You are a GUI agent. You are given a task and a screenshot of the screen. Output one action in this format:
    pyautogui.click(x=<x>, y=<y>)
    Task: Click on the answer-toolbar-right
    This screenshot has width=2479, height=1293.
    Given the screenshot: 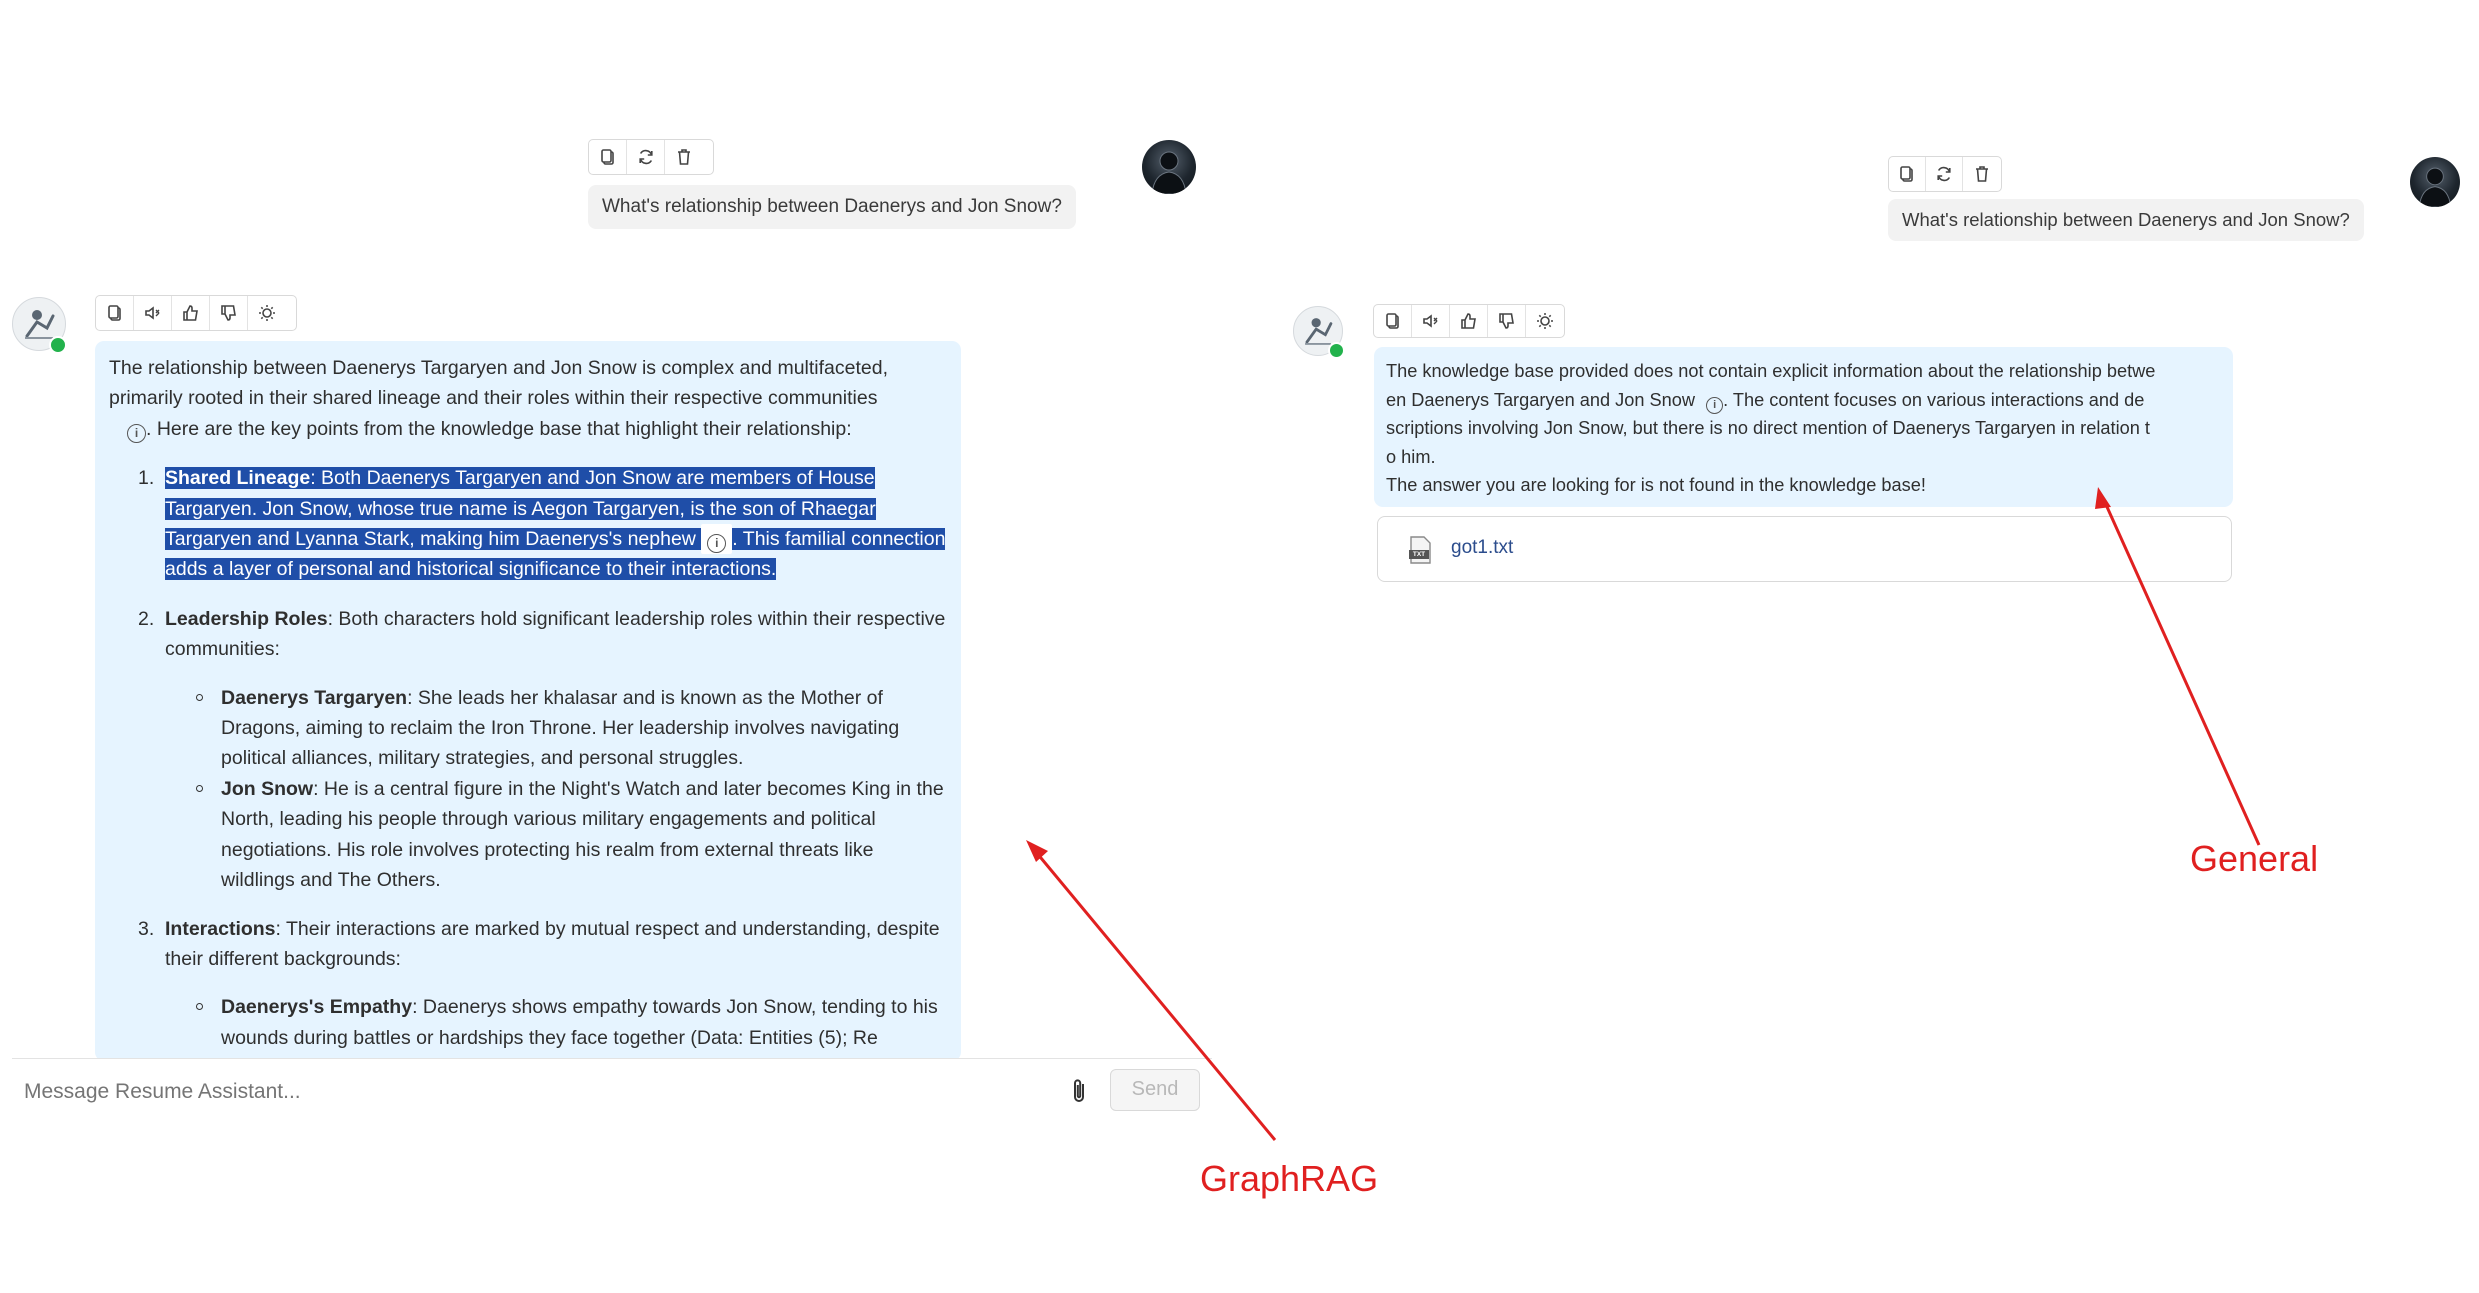 What is the action you would take?
    pyautogui.click(x=1469, y=321)
    